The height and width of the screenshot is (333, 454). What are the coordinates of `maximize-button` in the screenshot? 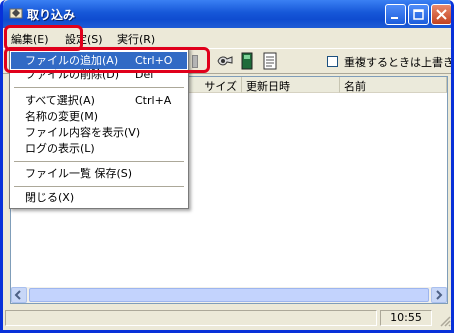 It's located at (418, 14).